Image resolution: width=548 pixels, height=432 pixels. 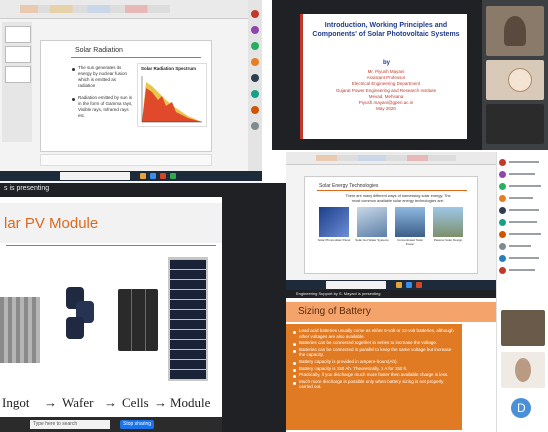 I want to click on slide-title: Sizing of Battery, so click(x=334, y=311).